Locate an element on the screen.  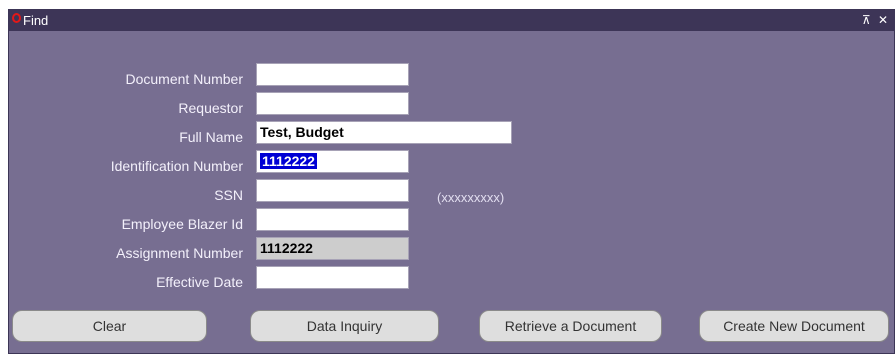
effective-date-field is located at coordinates (332, 277).